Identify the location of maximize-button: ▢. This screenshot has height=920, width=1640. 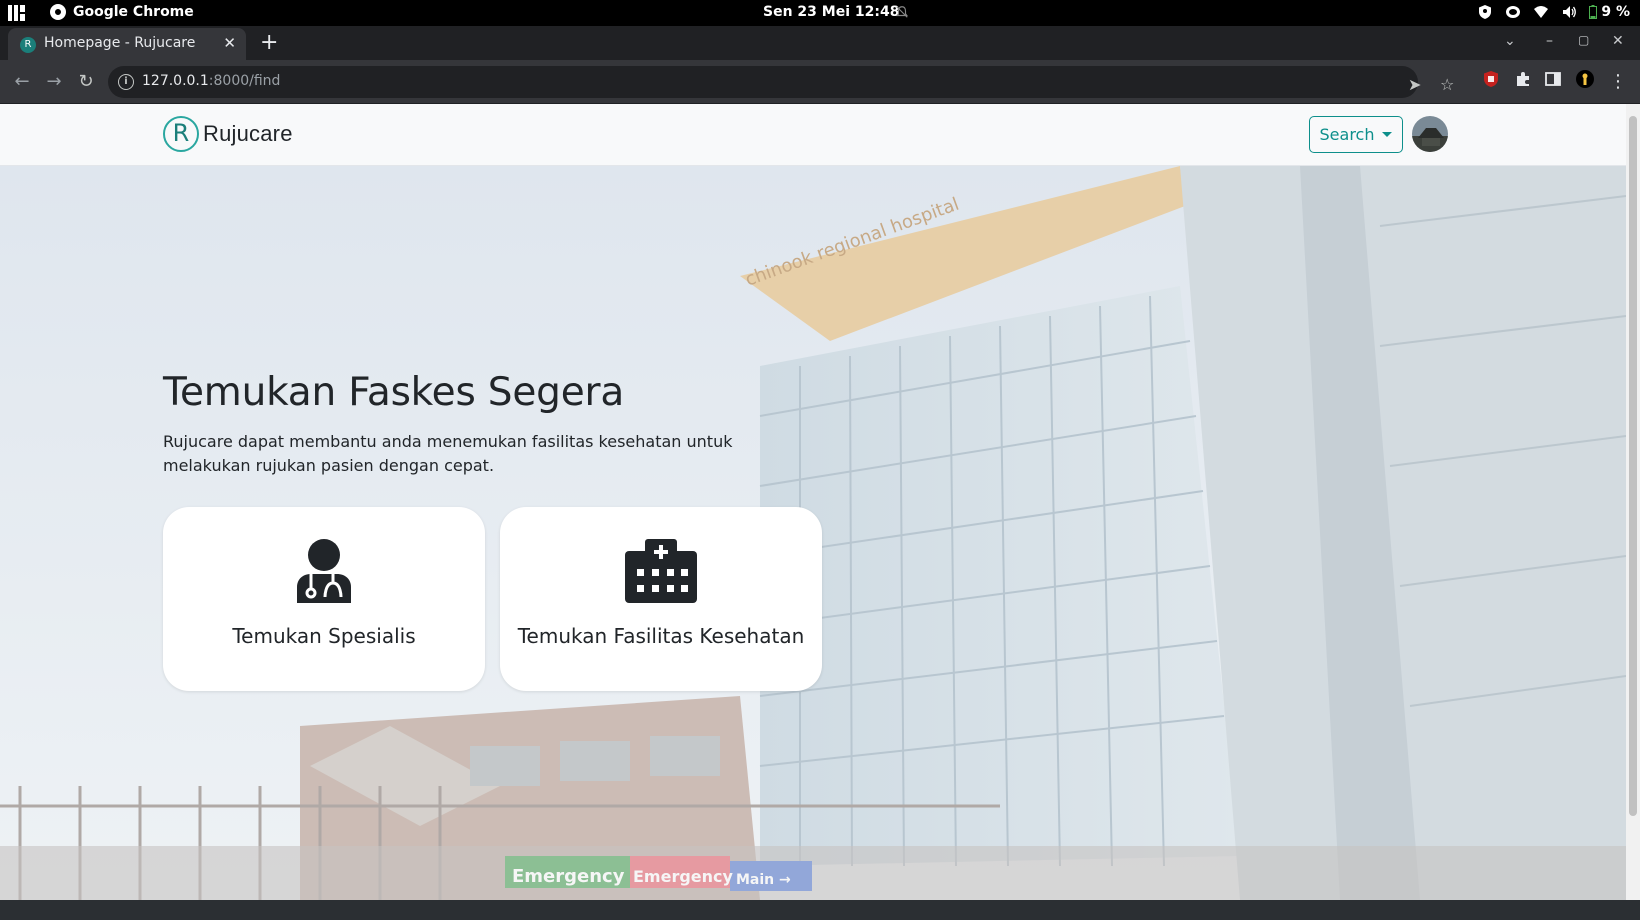
(1583, 40).